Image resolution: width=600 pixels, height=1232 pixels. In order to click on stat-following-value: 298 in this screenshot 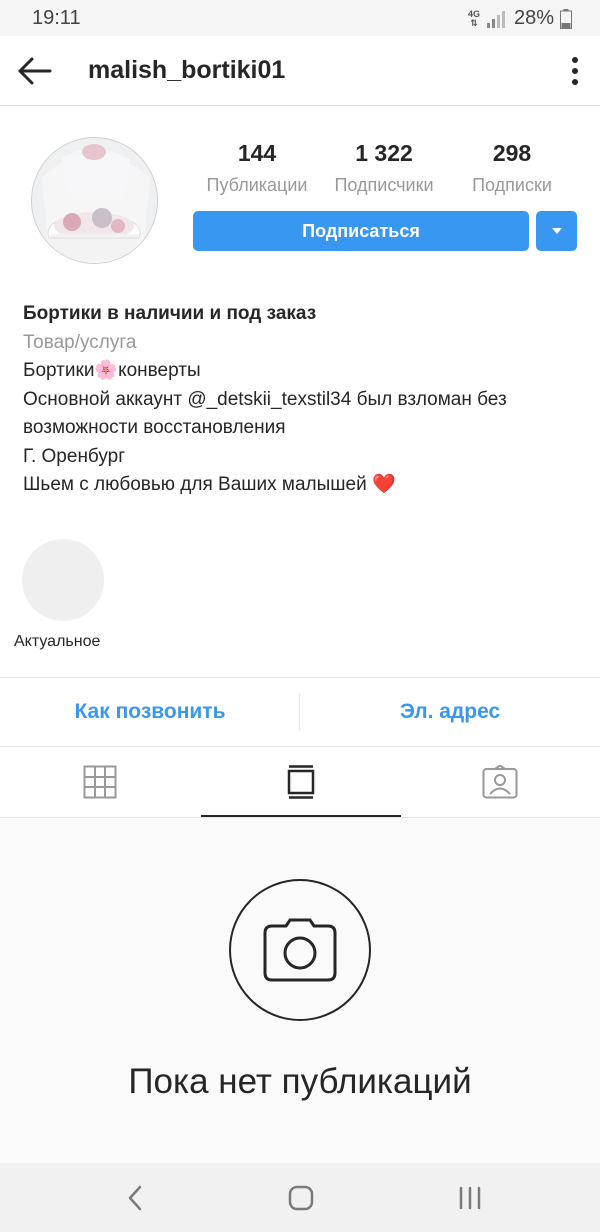, I will do `click(512, 153)`.